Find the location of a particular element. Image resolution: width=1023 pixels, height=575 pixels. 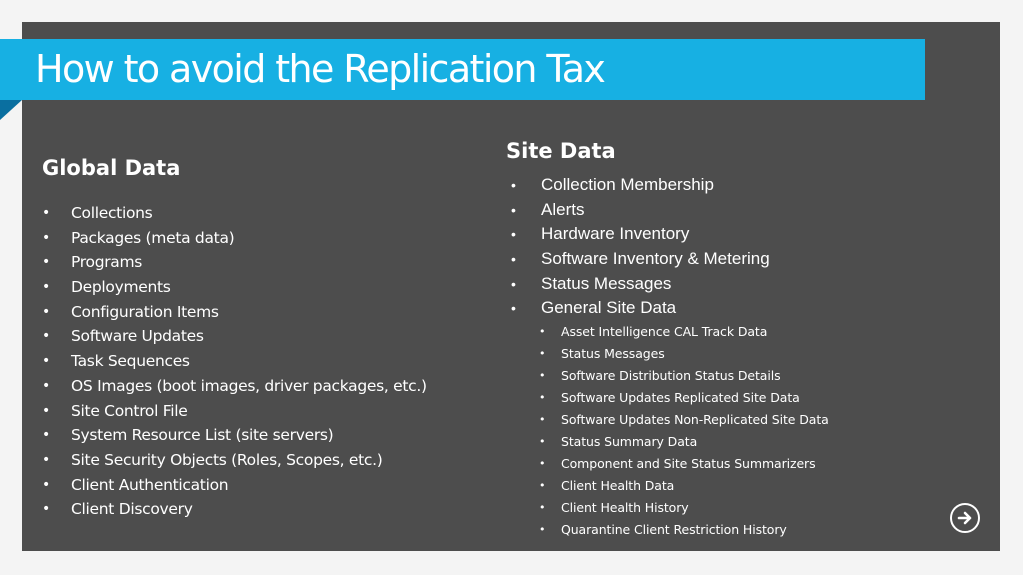

slide-title: How to avoid the Replication Tax is located at coordinates (320, 69).